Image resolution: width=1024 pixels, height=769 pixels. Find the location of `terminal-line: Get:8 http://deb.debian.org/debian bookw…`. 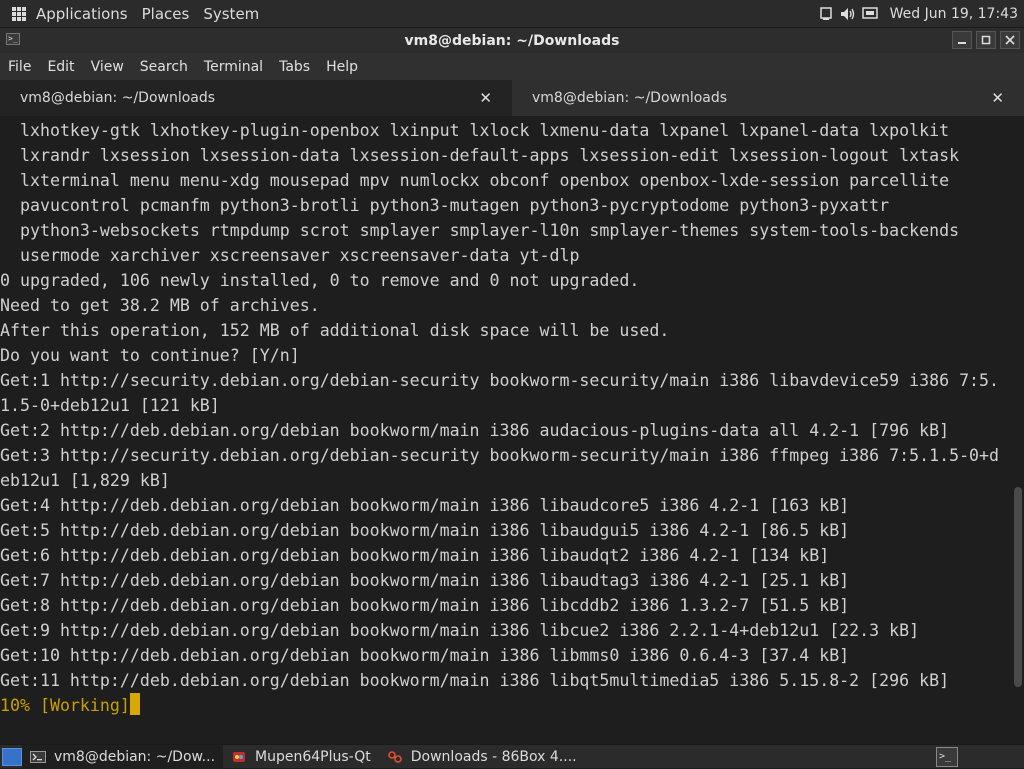

terminal-line: Get:8 http://deb.debian.org/debian bookw… is located at coordinates (425, 605).